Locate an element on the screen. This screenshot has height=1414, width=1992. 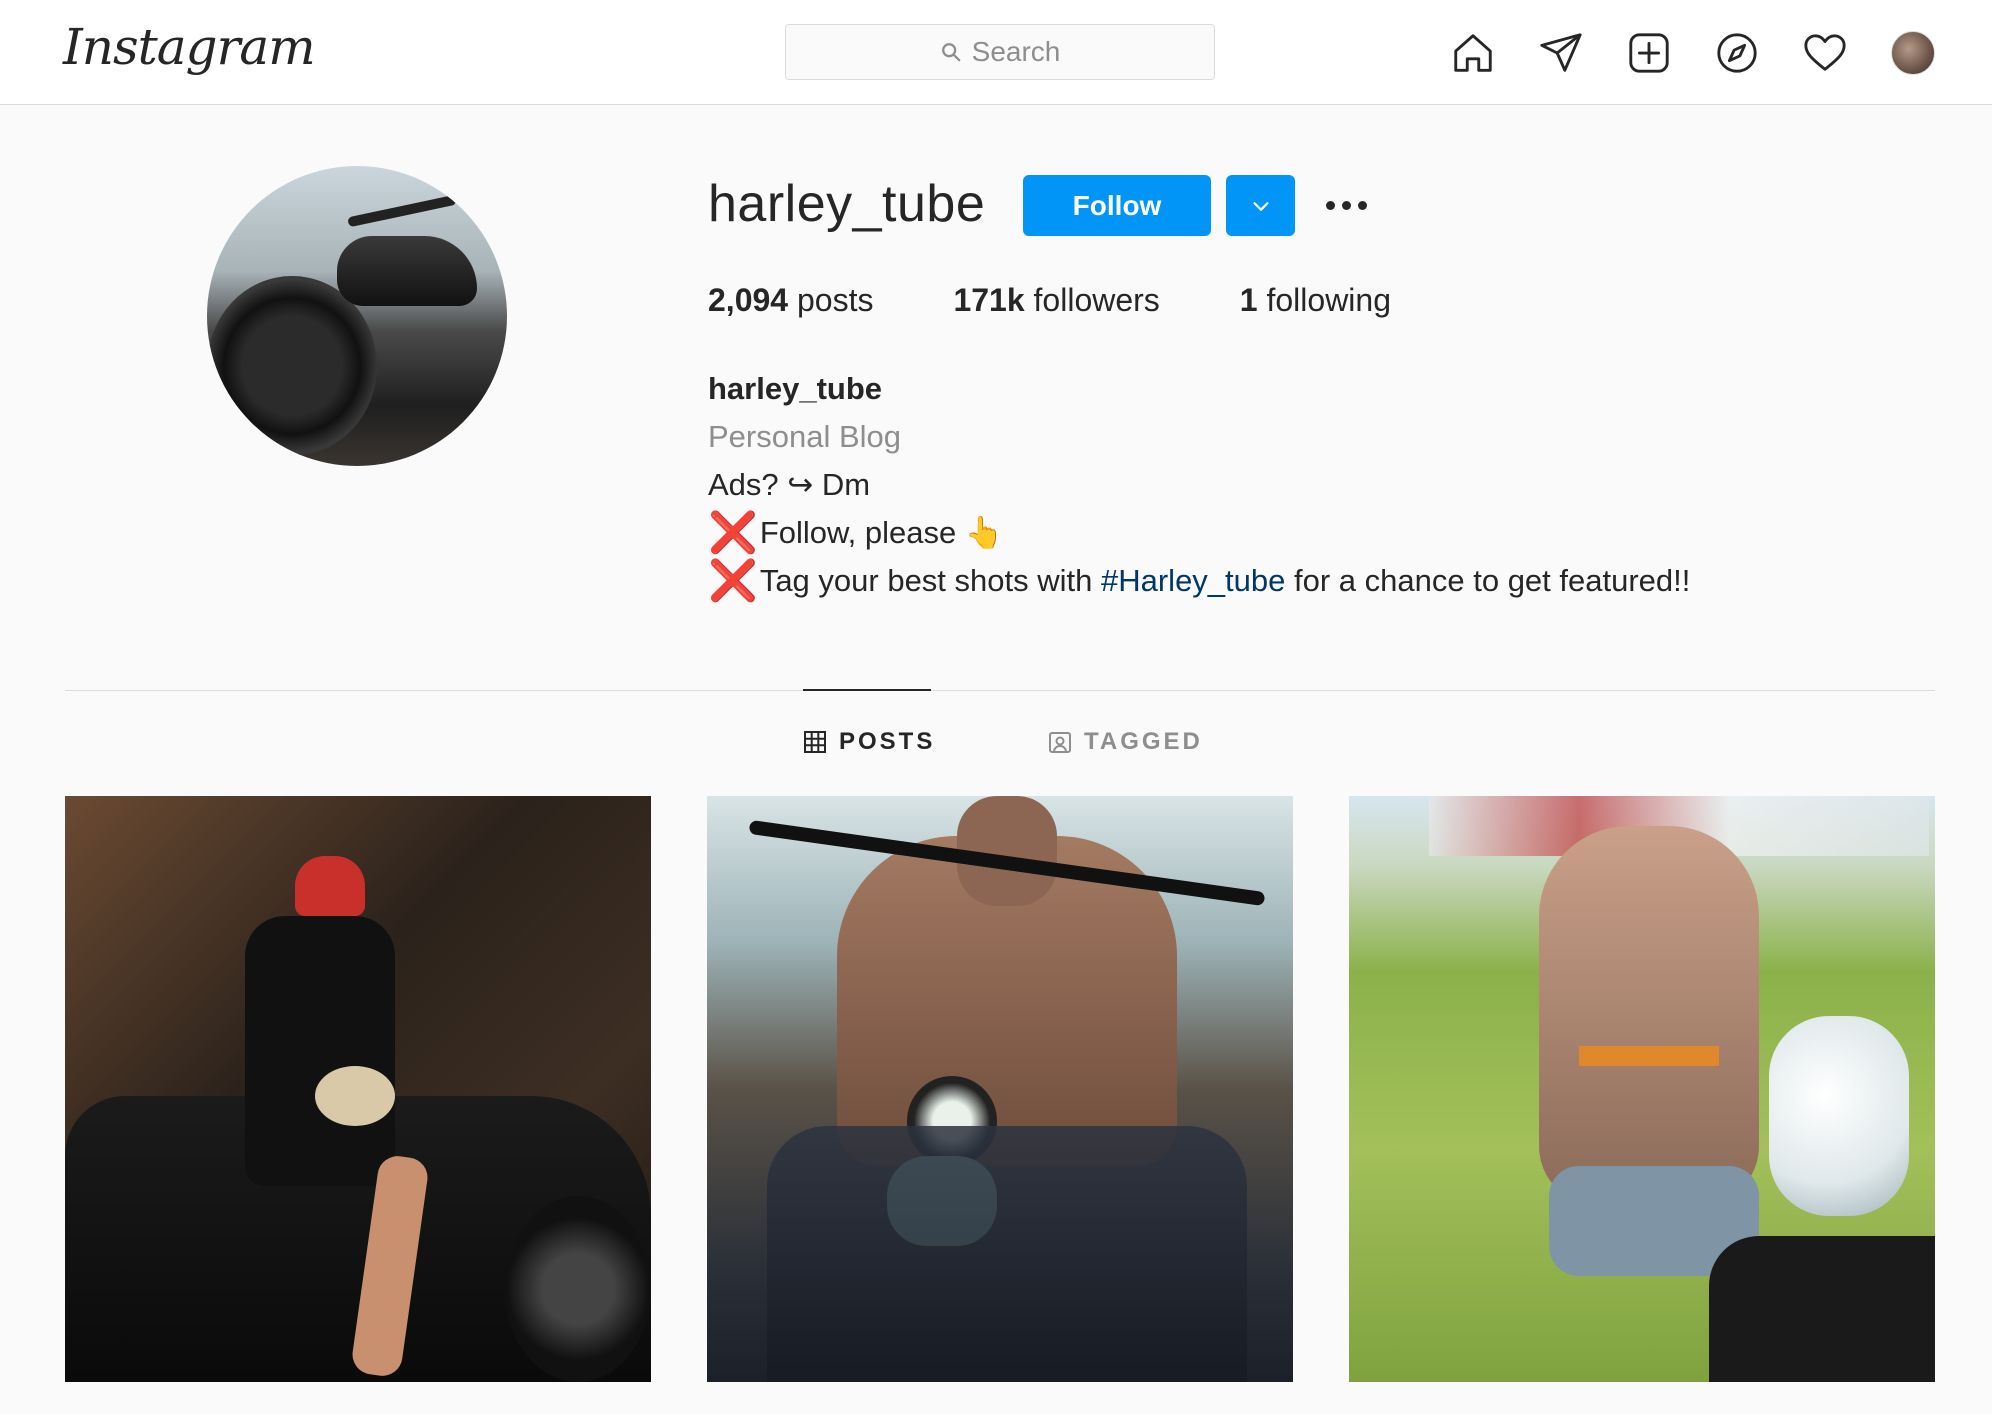
follow-button: Follow is located at coordinates (1117, 205).